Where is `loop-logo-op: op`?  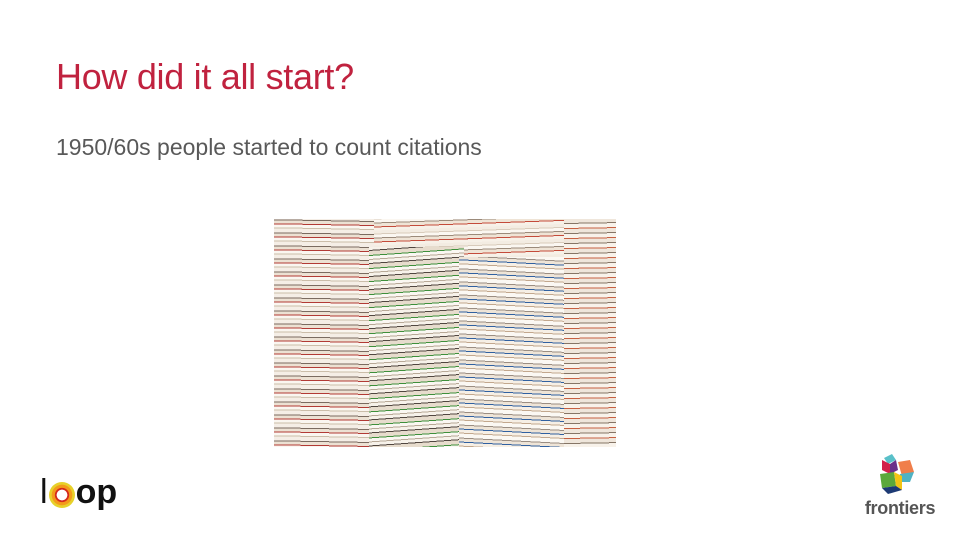 loop-logo-op: op is located at coordinates (96, 491).